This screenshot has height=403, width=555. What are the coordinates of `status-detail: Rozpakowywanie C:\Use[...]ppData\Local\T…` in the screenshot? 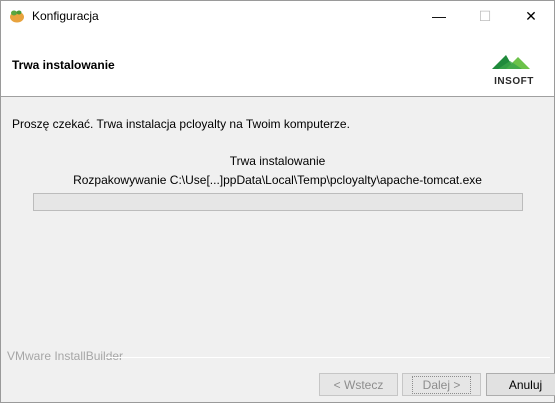 It's located at (277, 180).